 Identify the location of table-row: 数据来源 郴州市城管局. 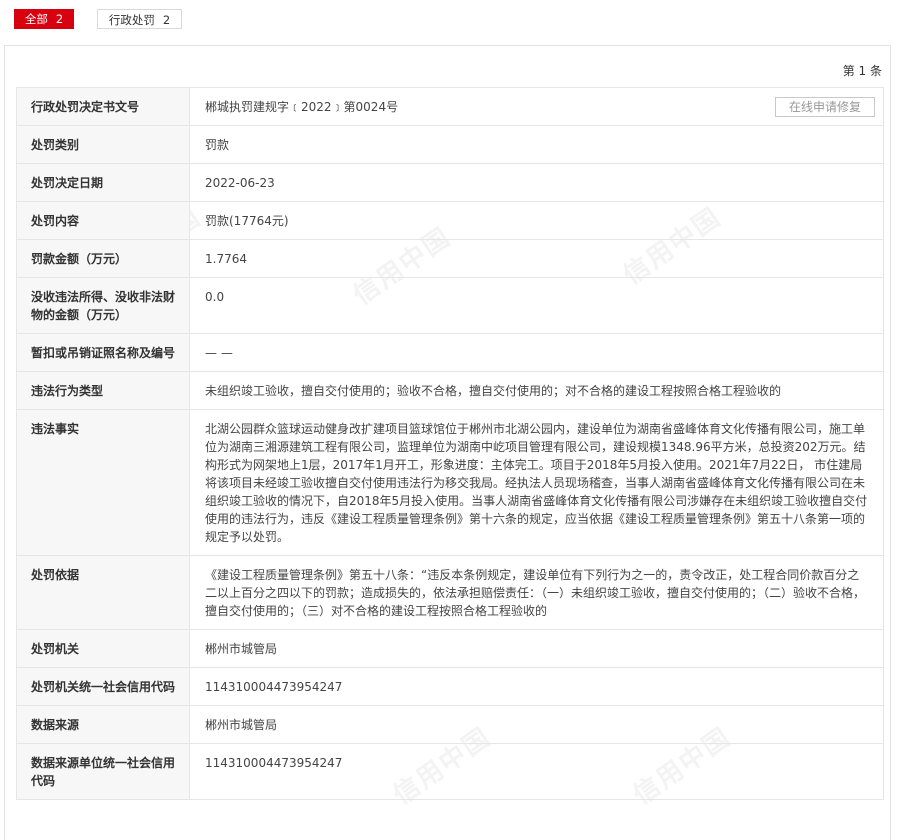
(450, 724).